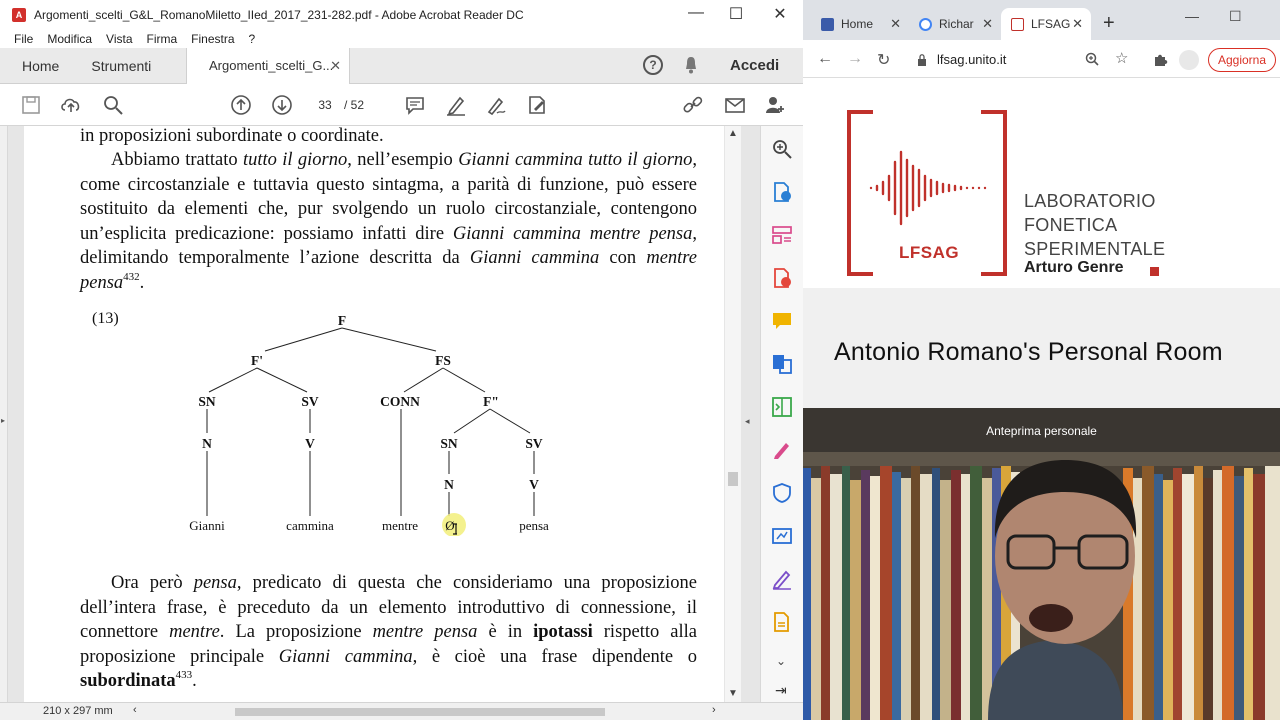 This screenshot has width=1280, height=720. I want to click on email-icon, so click(735, 105).